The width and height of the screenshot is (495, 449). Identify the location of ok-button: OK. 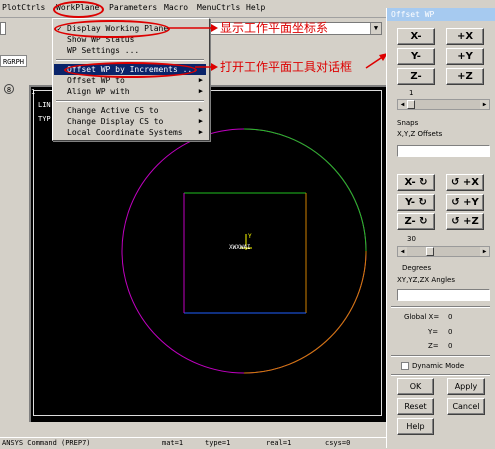
(415, 386).